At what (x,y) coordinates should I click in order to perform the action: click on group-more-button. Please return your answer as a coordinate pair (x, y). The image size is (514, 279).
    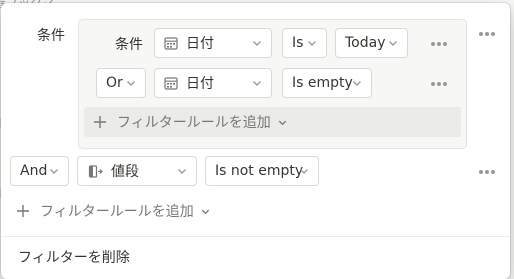
    Looking at the image, I should click on (490, 34).